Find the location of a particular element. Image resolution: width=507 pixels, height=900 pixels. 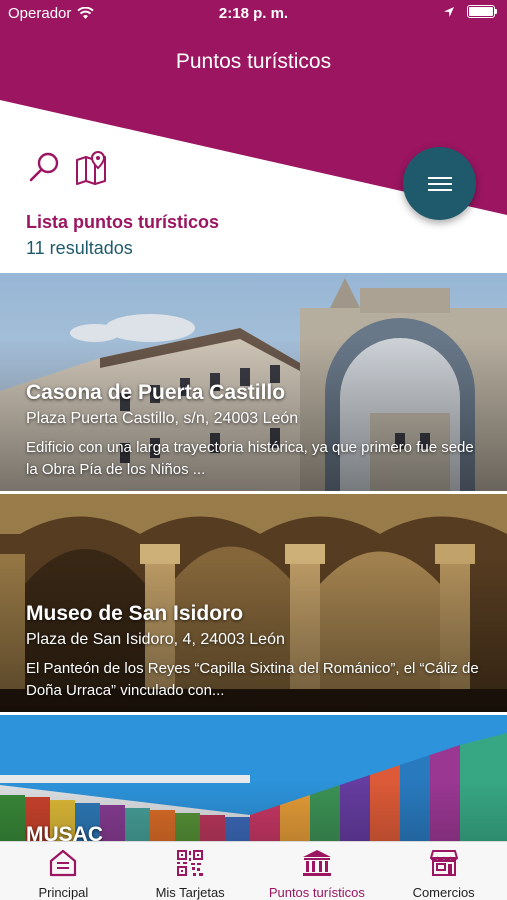

card-address: Plaza Puerta Castillo, s/n, 24003 León is located at coordinates (162, 418).